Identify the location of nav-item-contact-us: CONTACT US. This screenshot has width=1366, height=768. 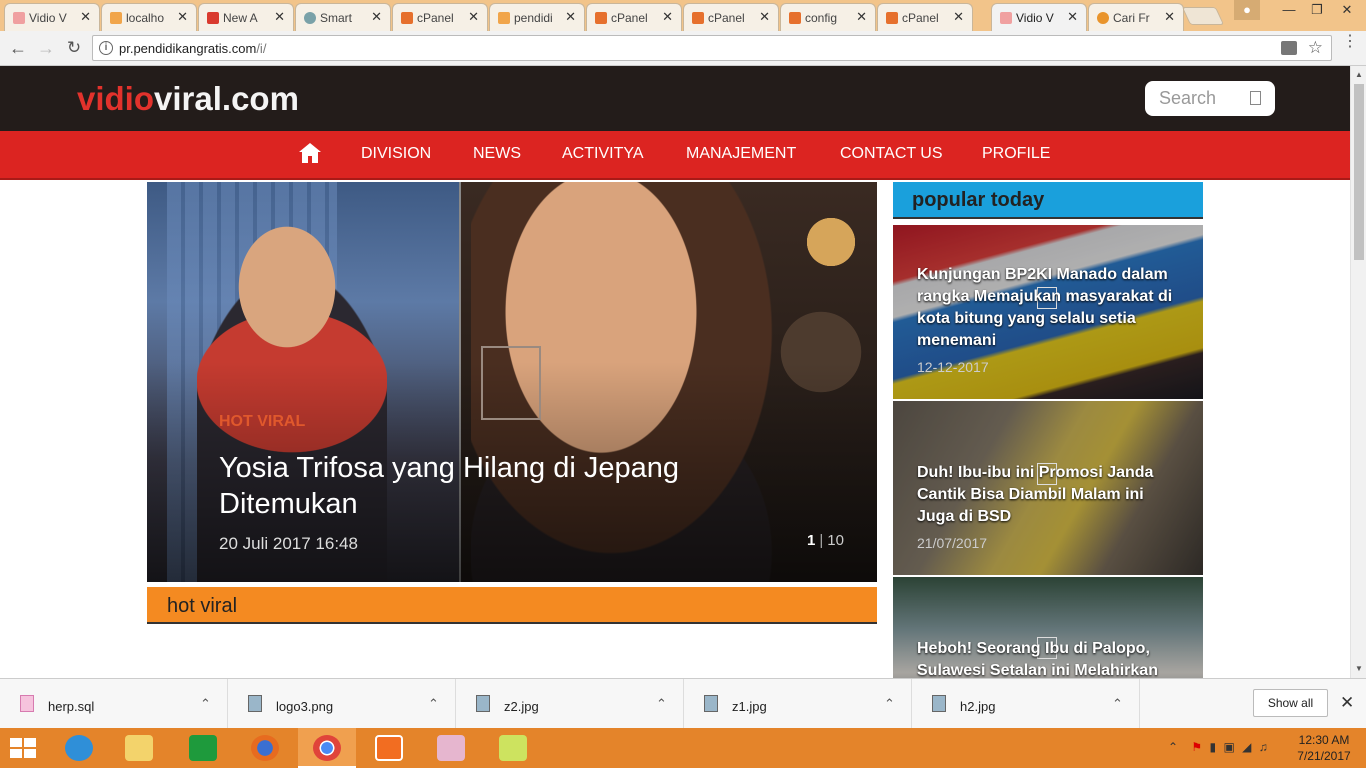
(891, 154).